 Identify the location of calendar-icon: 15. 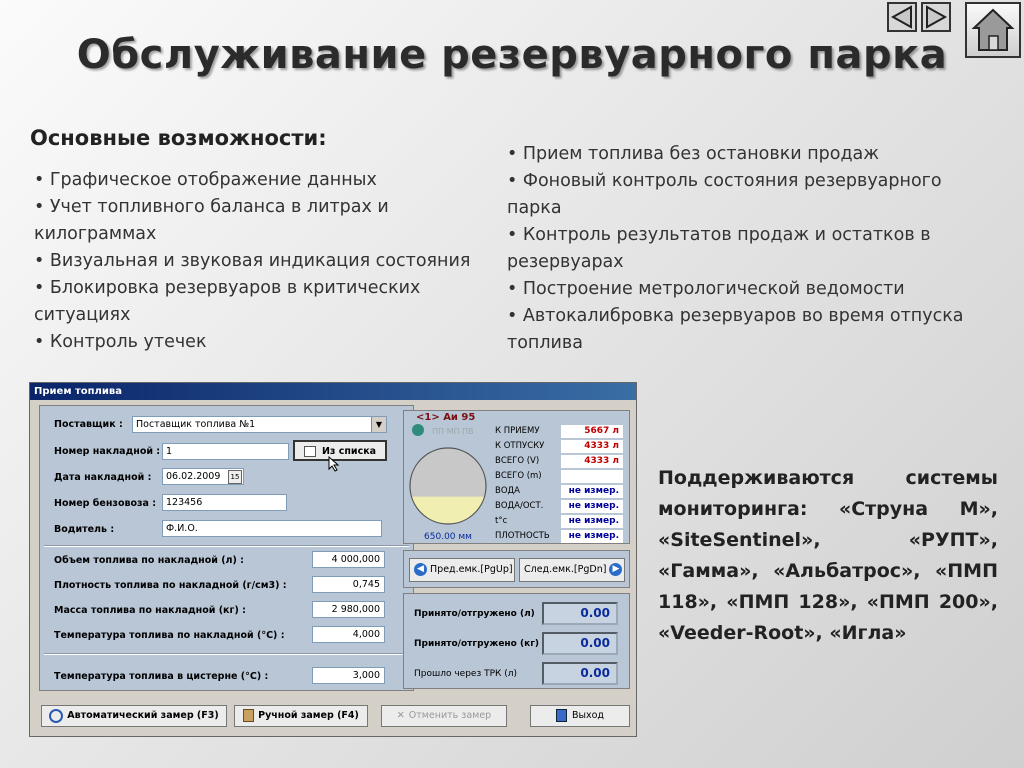
(235, 477).